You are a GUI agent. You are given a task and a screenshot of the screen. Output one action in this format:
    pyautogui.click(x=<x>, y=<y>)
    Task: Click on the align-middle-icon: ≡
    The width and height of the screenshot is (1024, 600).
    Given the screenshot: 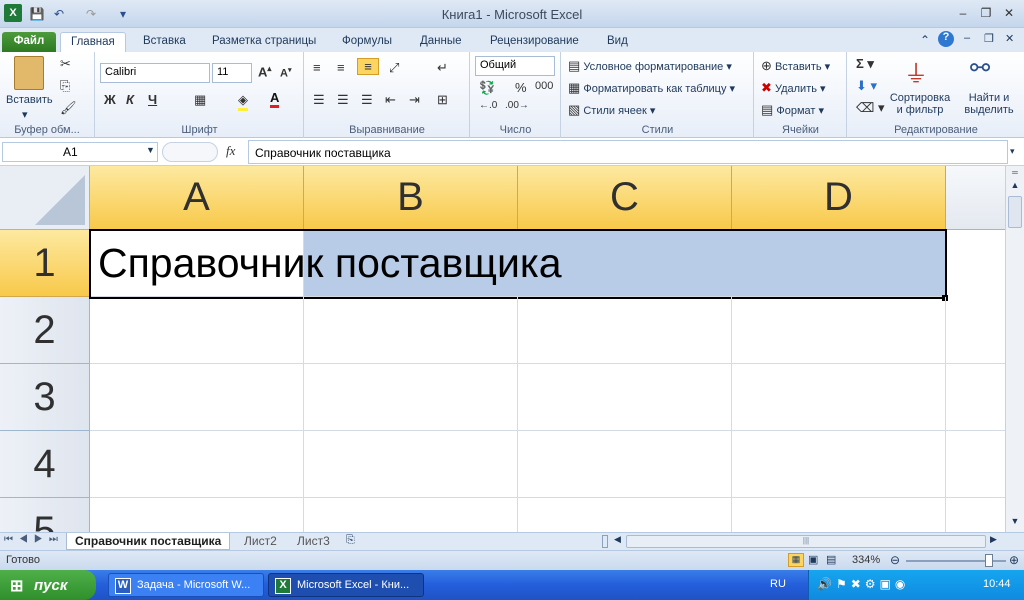 What is the action you would take?
    pyautogui.click(x=341, y=67)
    